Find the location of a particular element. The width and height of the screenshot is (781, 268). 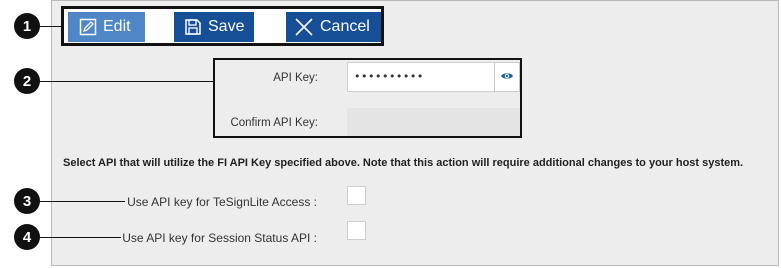

cancel-button: Cancel is located at coordinates (333, 27).